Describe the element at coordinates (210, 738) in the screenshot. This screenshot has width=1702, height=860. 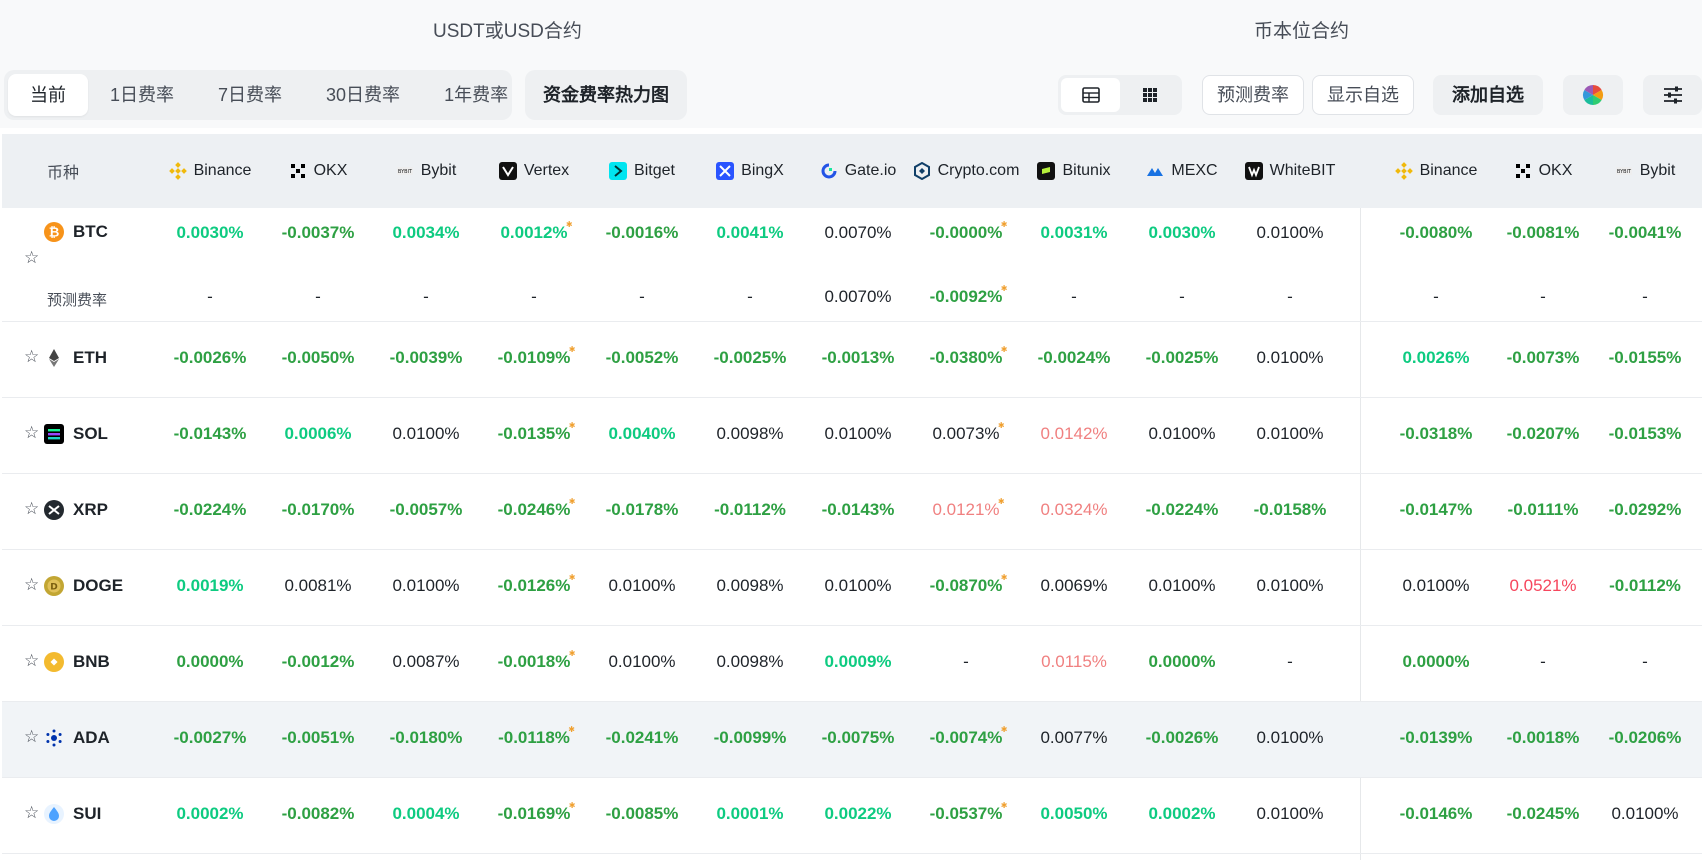
I see `rate-cell: -0.0027%` at that location.